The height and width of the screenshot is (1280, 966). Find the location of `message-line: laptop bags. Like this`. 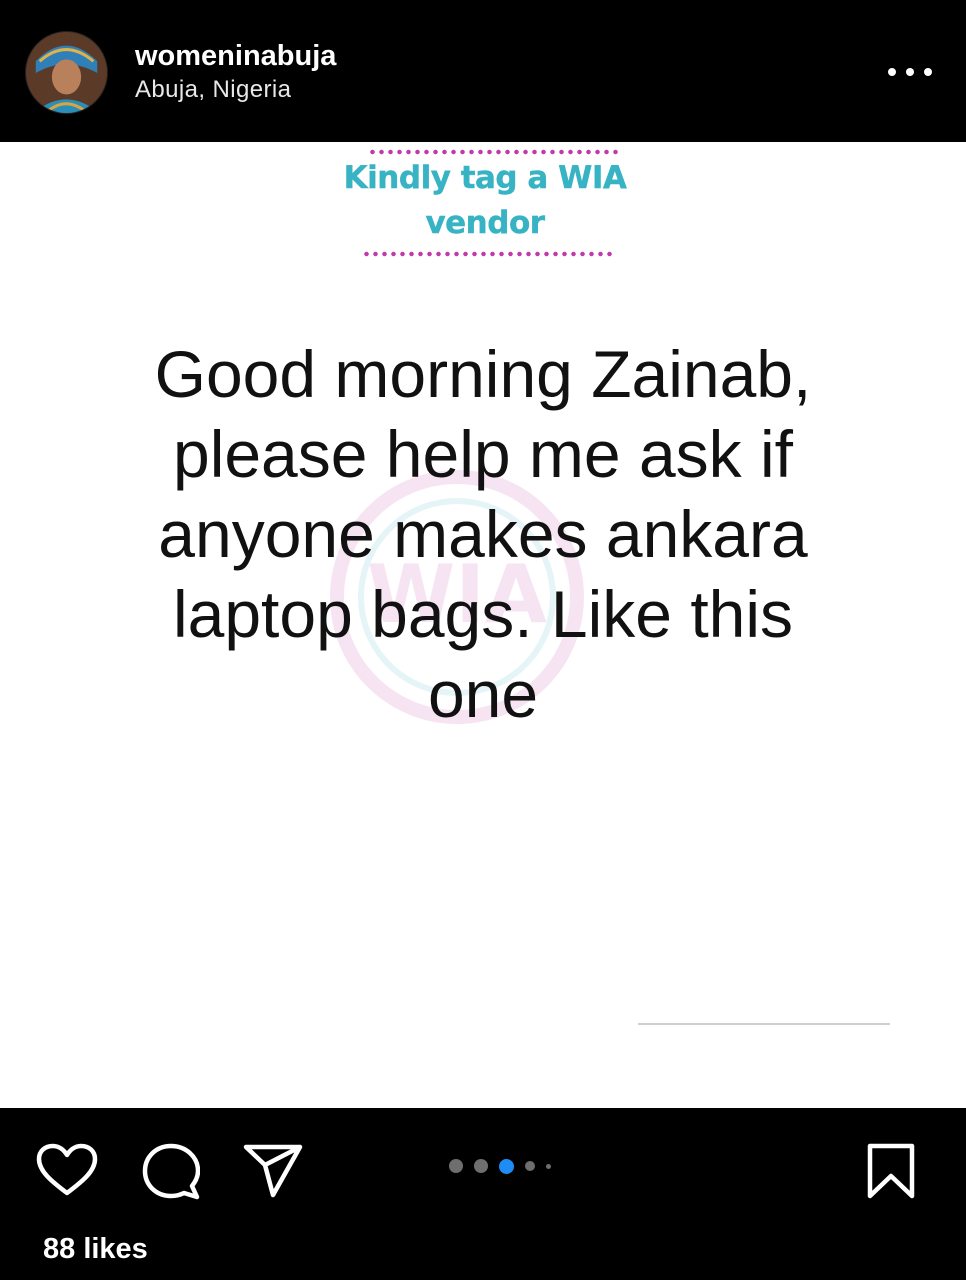

message-line: laptop bags. Like this is located at coordinates (483, 614).